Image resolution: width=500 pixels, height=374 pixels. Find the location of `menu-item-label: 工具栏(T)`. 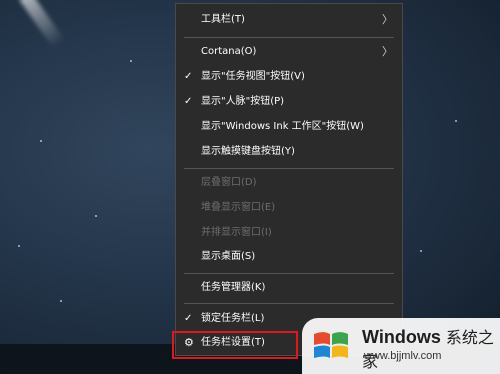

menu-item-label: 工具栏(T) is located at coordinates (223, 19).